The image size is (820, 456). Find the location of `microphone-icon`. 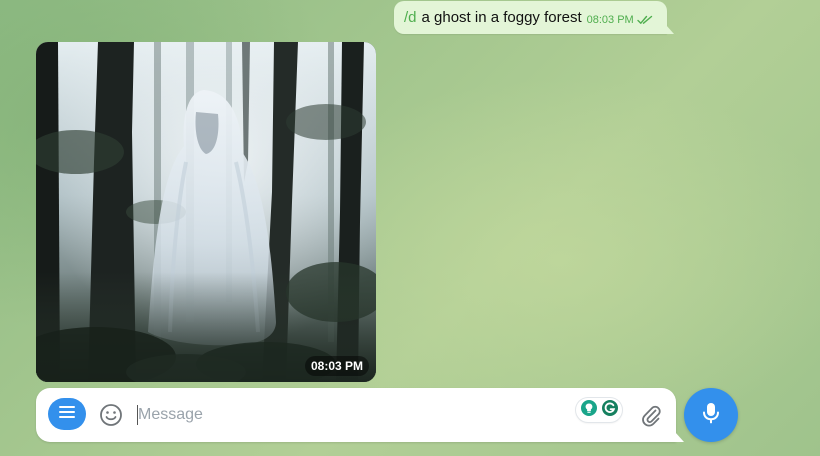

microphone-icon is located at coordinates (711, 415).